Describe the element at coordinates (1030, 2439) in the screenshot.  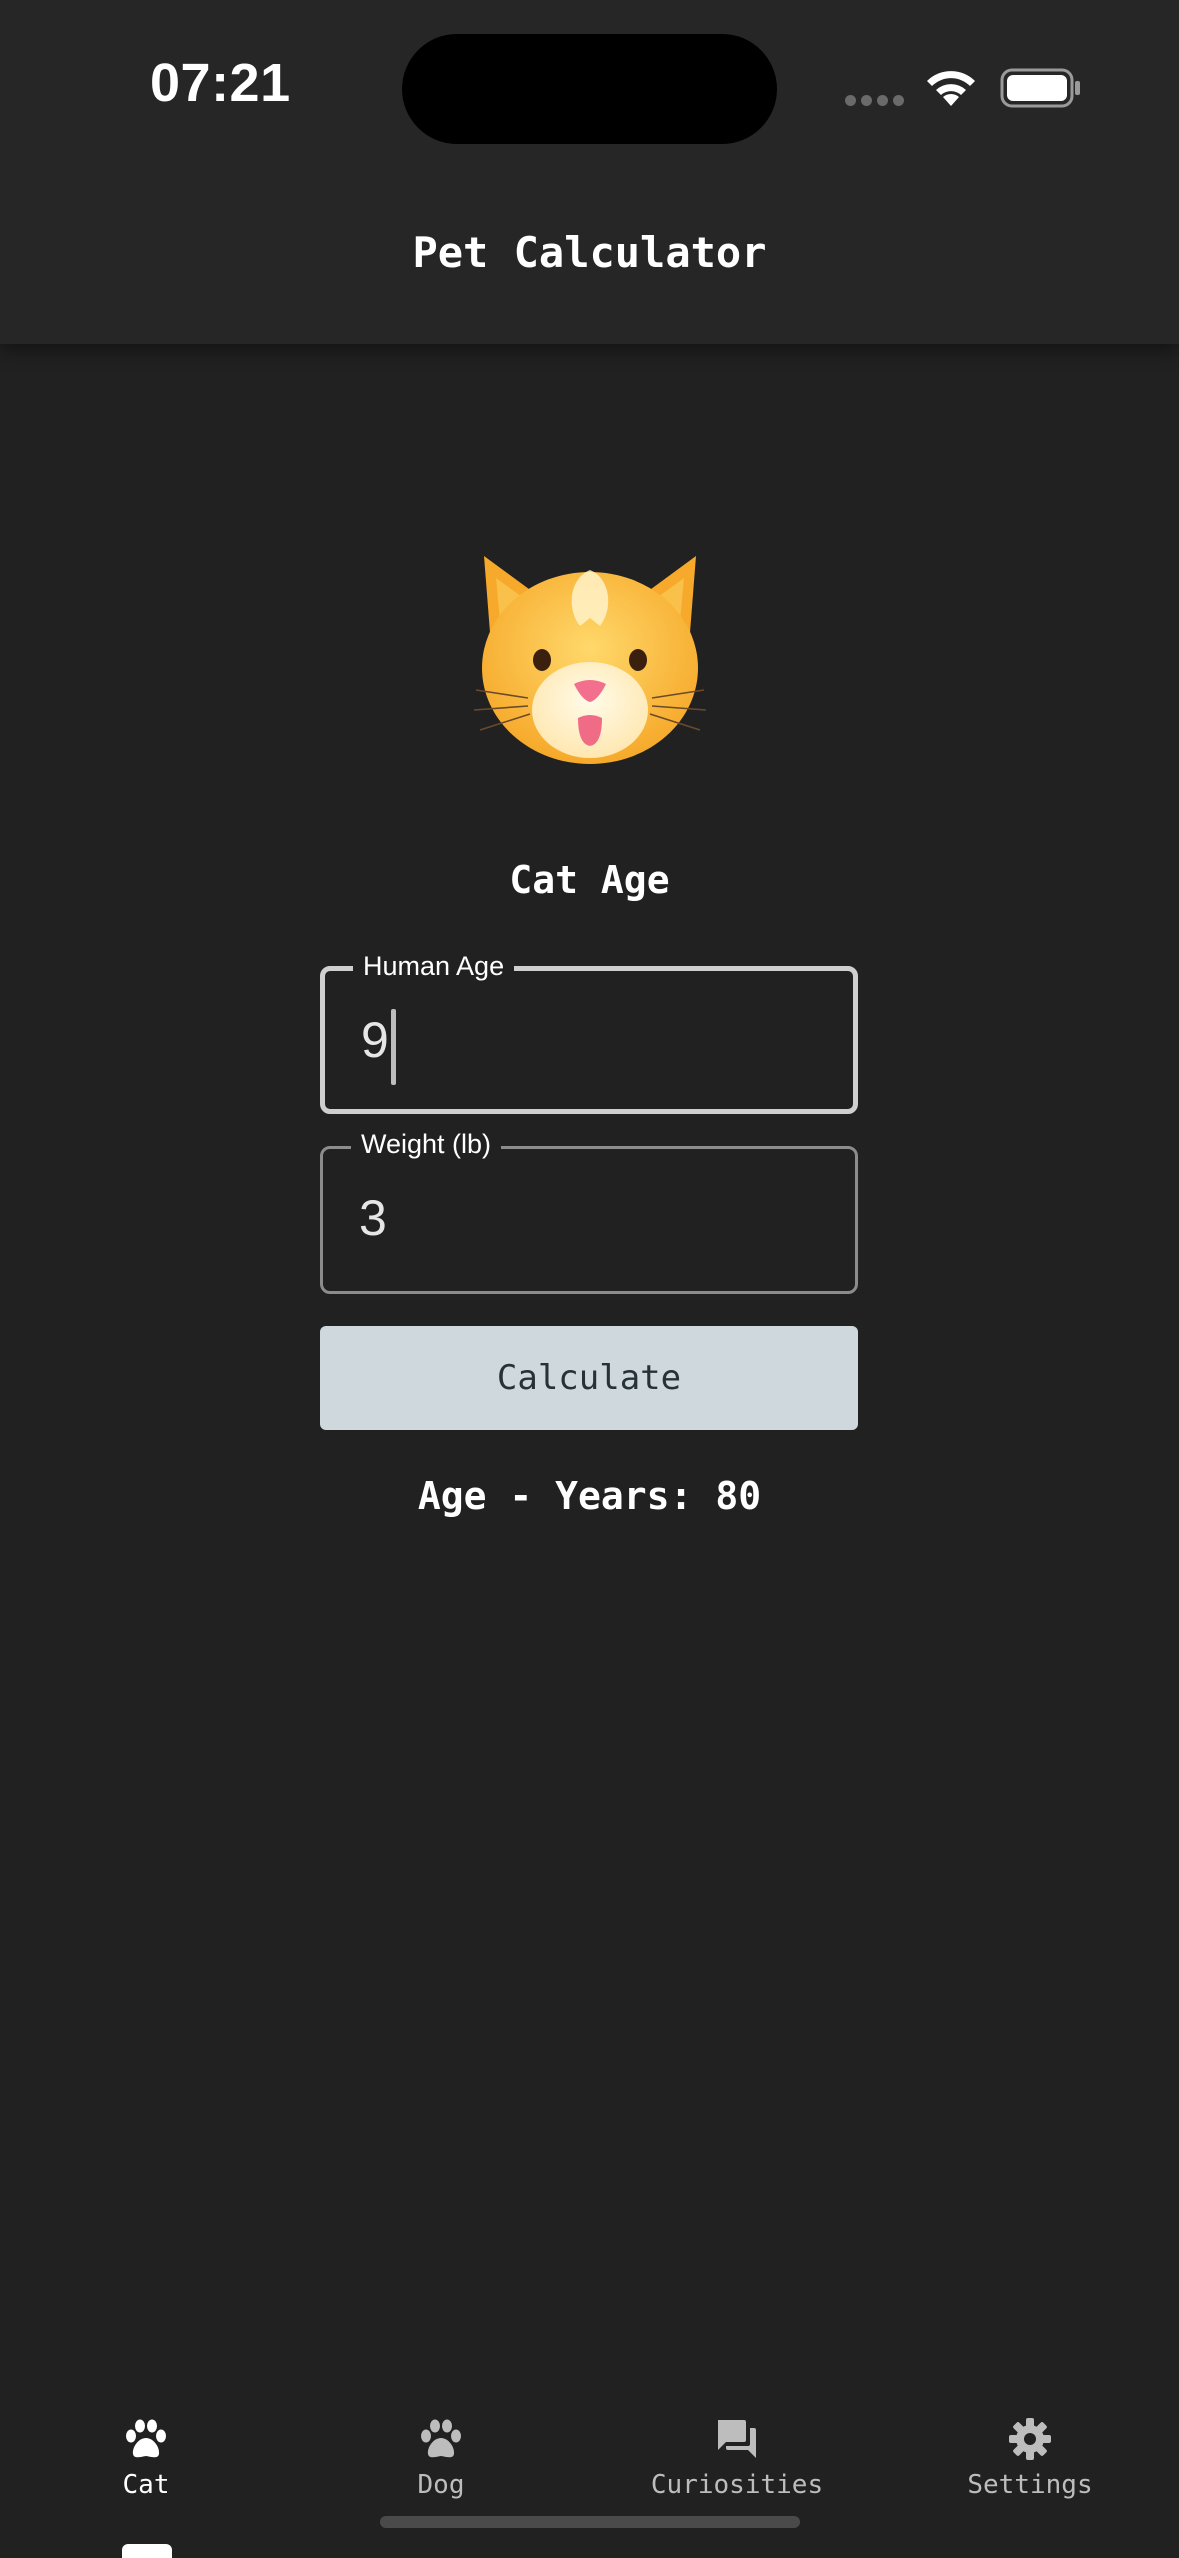
I see `gear-icon` at that location.